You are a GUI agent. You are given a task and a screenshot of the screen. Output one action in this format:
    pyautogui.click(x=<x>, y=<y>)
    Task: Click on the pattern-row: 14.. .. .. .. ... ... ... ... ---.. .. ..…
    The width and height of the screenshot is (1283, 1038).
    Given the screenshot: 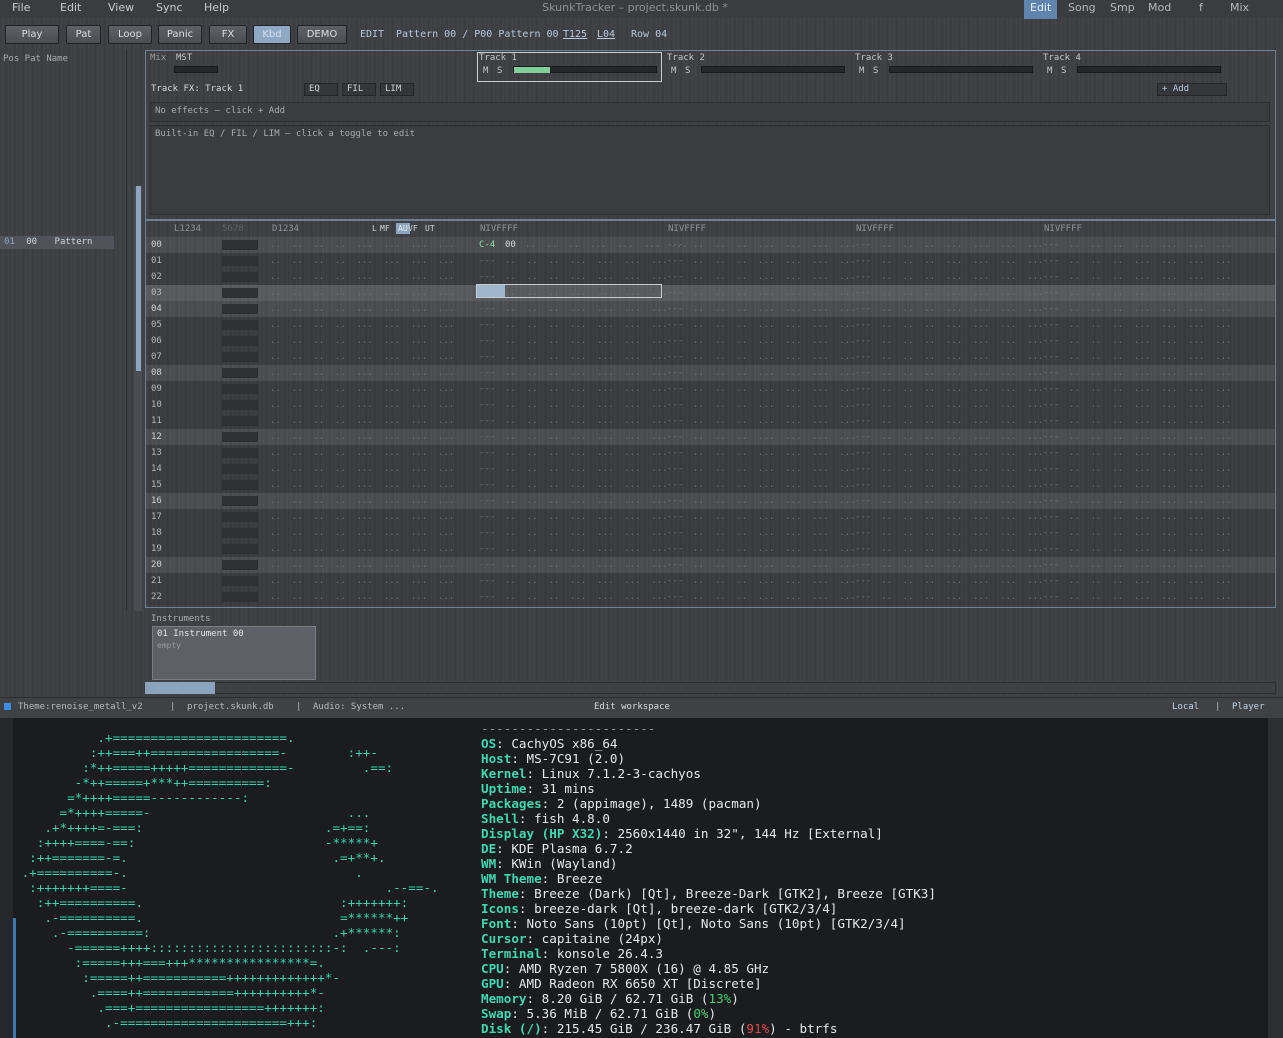 What is the action you would take?
    pyautogui.click(x=710, y=469)
    